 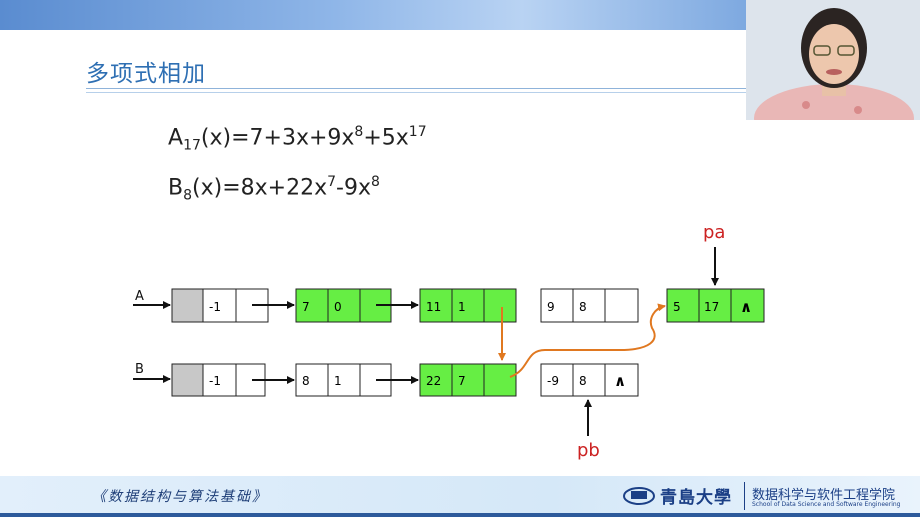 I want to click on node-exp: 0, so click(x=338, y=307).